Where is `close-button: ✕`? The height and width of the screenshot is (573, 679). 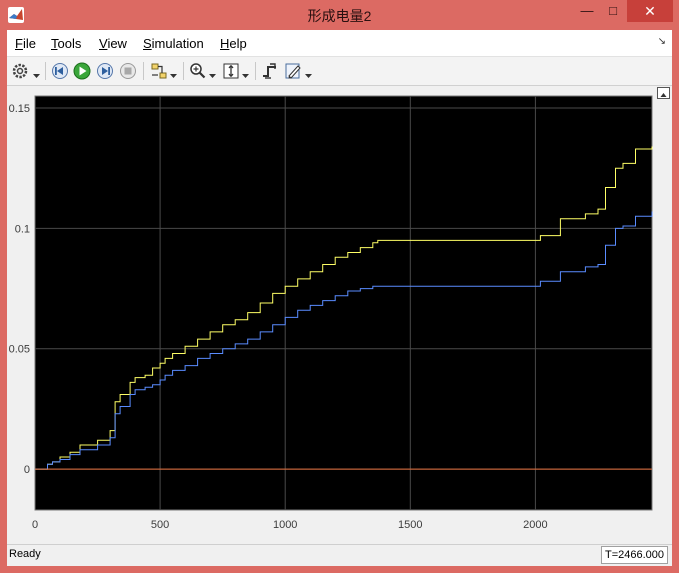
close-button: ✕ is located at coordinates (650, 11).